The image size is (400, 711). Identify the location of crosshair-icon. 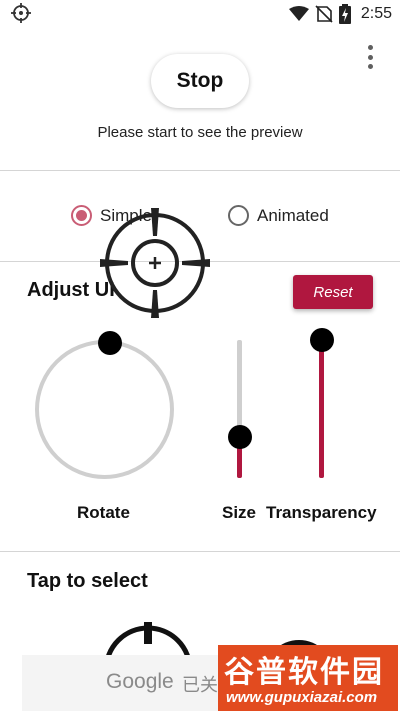
(21, 13).